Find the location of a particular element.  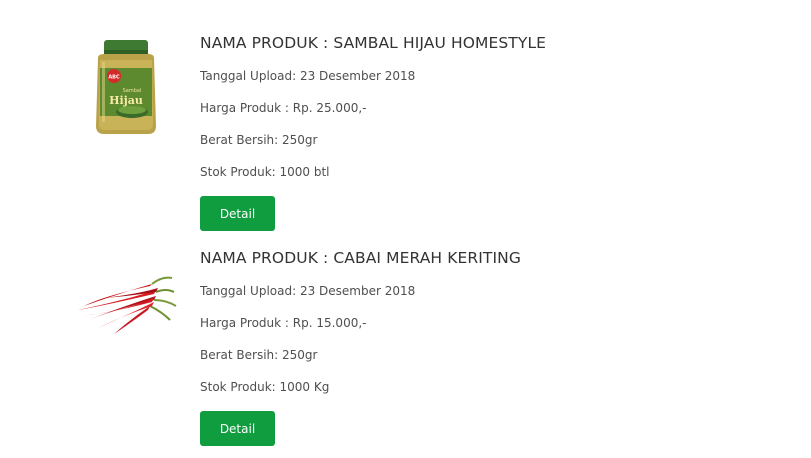

product-image-sambal-hijau: ABC Sambal Hijau is located at coordinates (126, 87).